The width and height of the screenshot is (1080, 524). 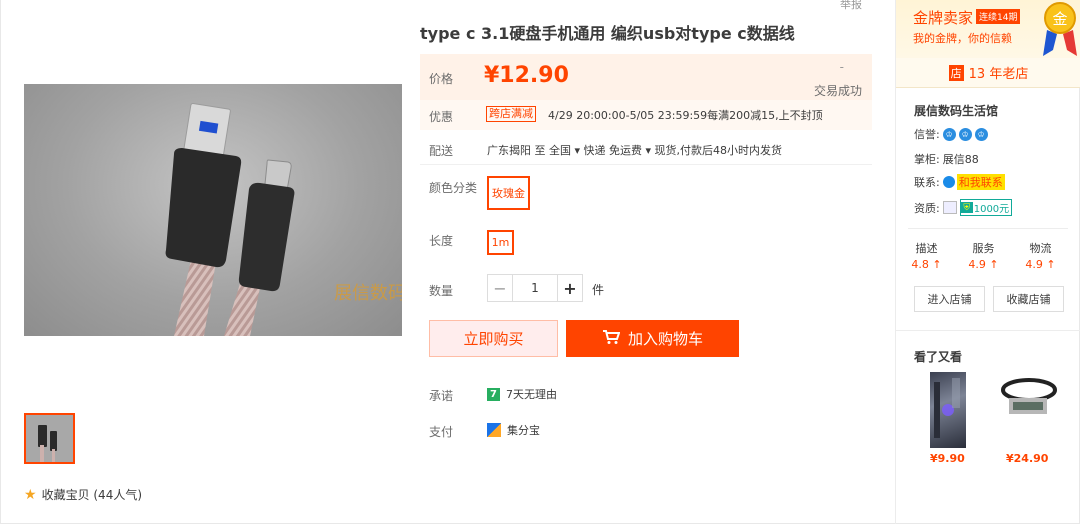 I want to click on wangwang-icon, so click(x=948, y=182).